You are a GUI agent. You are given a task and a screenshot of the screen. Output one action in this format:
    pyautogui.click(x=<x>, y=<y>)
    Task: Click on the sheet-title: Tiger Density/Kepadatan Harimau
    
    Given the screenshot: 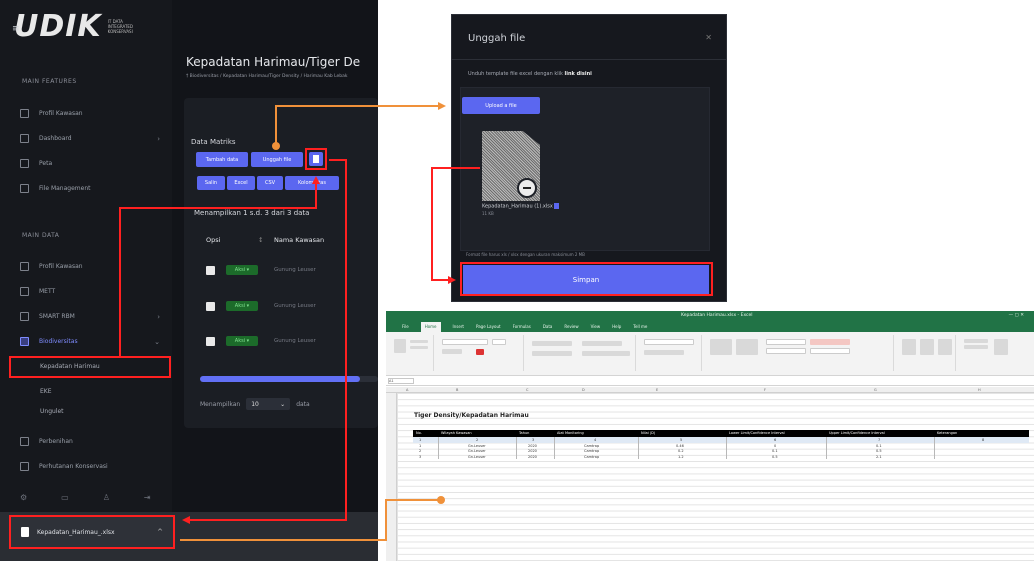 What is the action you would take?
    pyautogui.click(x=471, y=415)
    